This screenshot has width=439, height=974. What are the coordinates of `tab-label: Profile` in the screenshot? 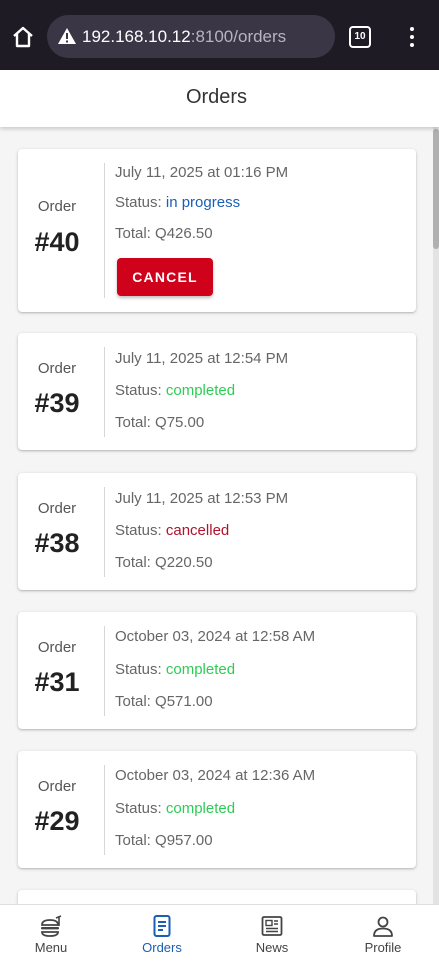 It's located at (383, 947).